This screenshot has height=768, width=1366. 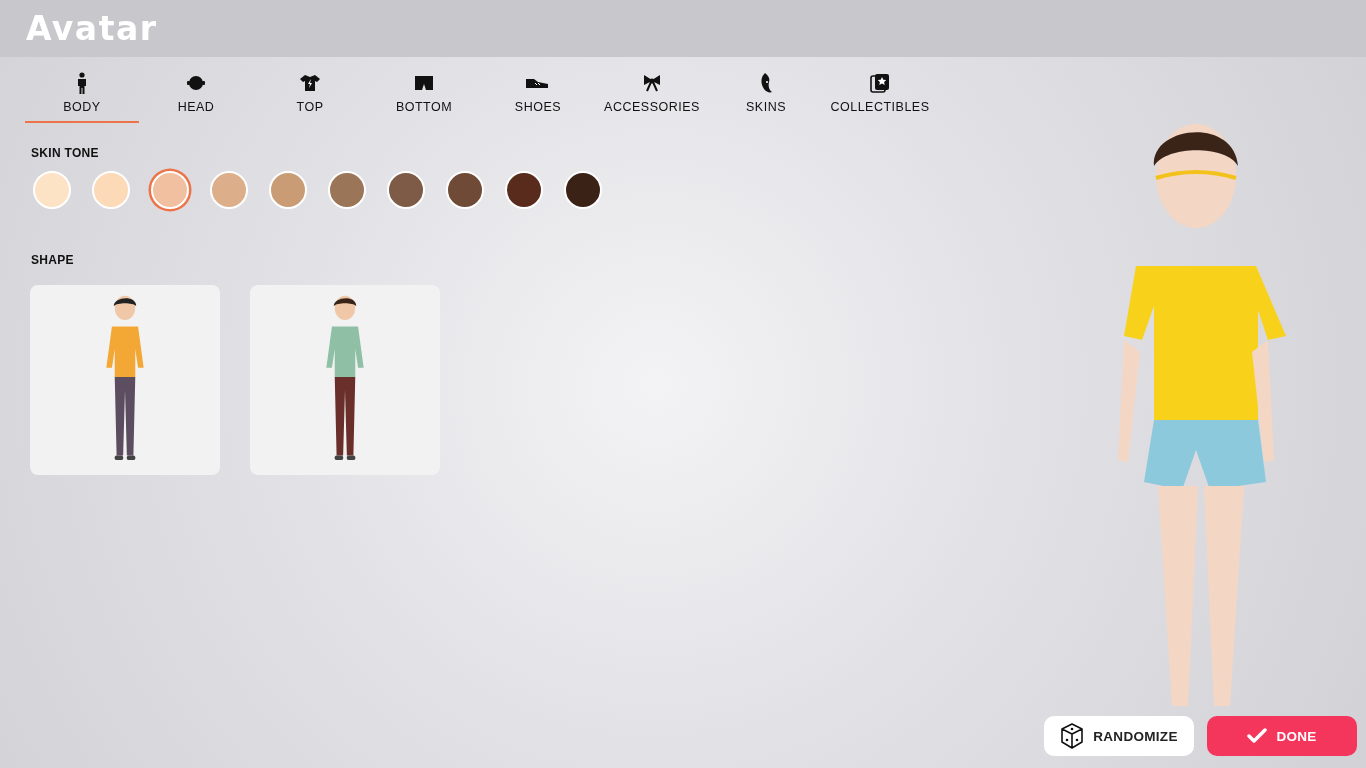 What do you see at coordinates (310, 83) in the screenshot?
I see `shirt-icon` at bounding box center [310, 83].